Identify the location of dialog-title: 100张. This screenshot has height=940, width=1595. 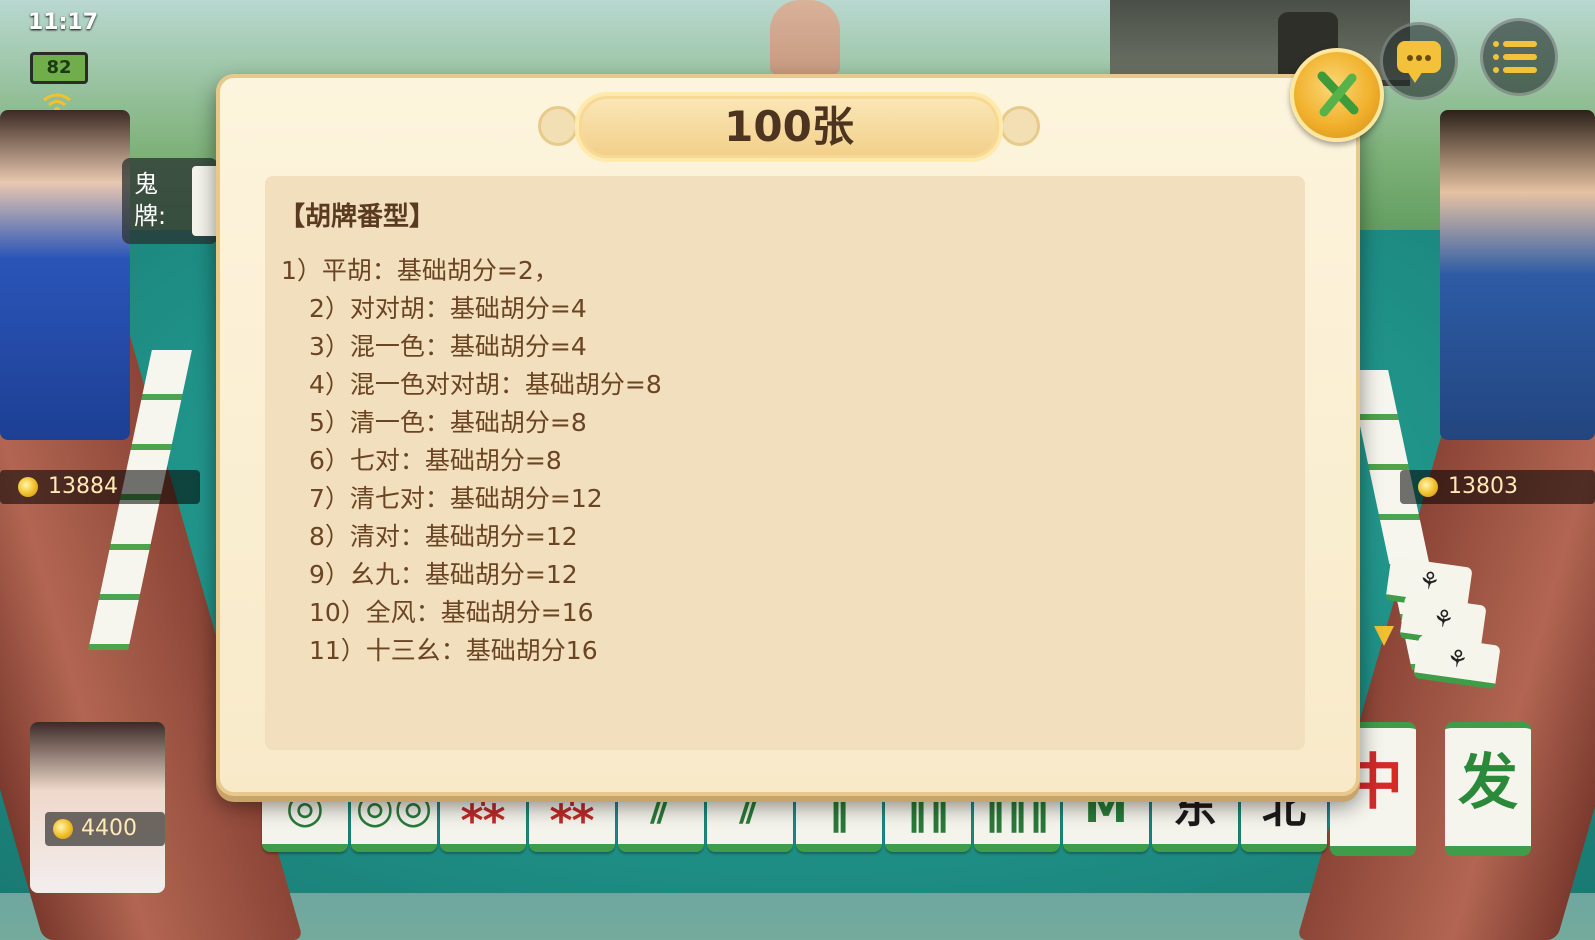
(789, 126).